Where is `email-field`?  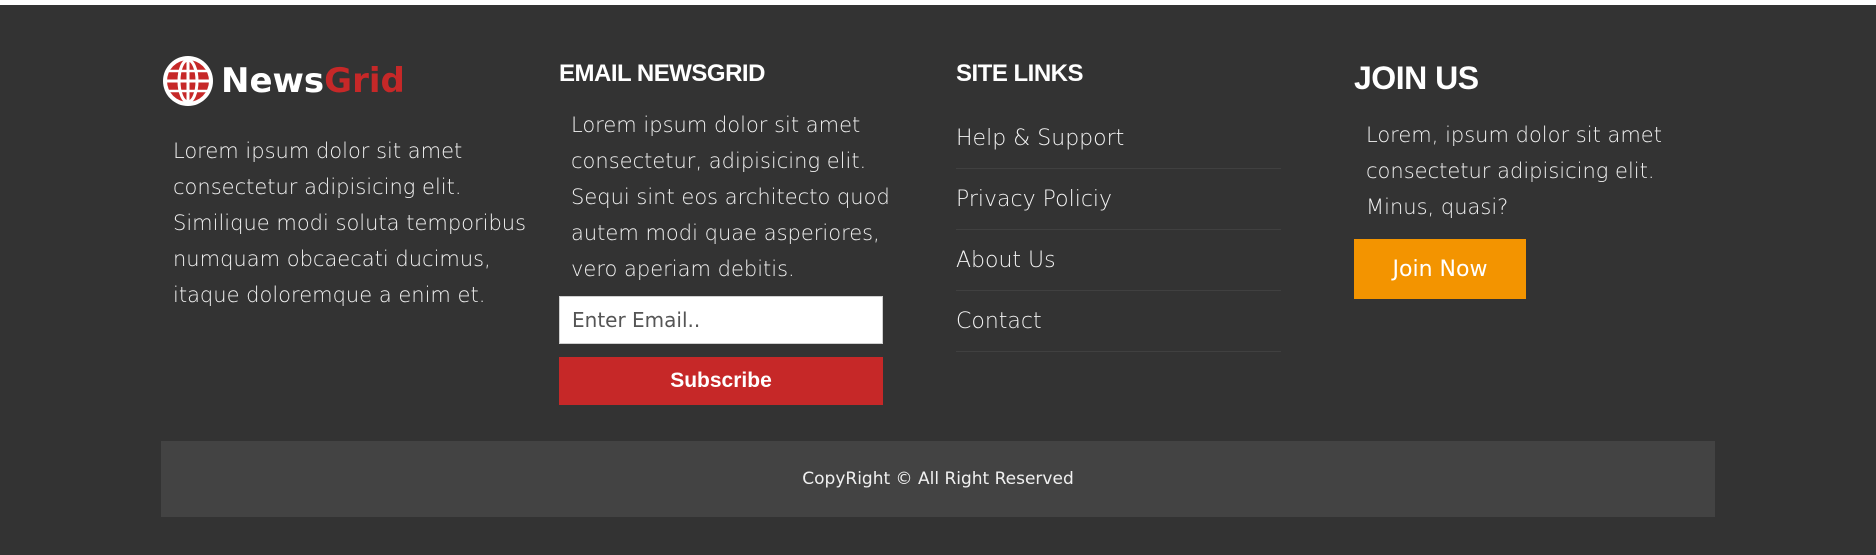
email-field is located at coordinates (721, 320).